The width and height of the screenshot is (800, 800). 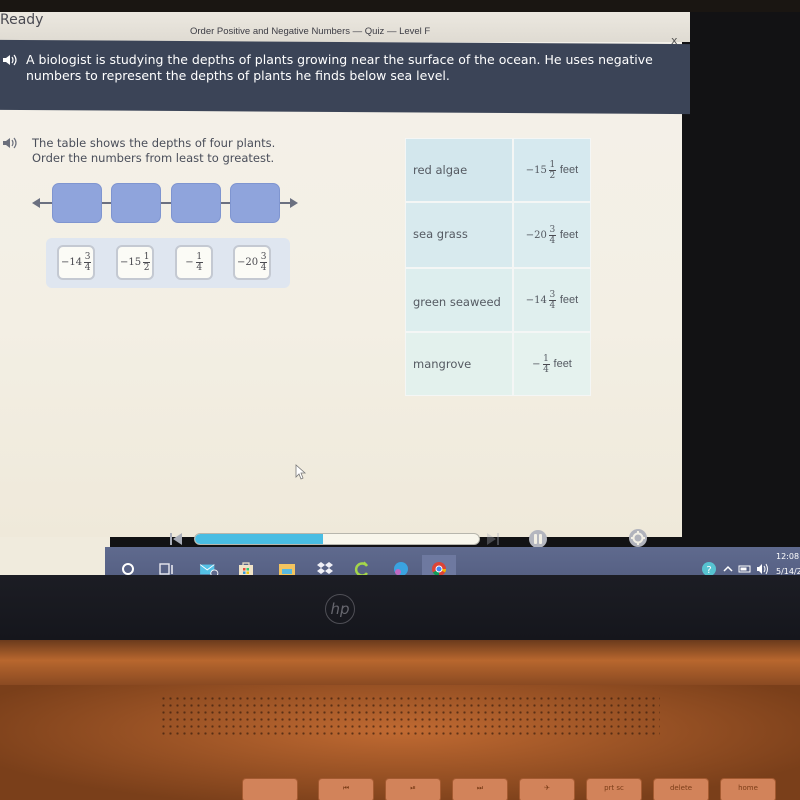 I want to click on fraction: − 14, so click(x=194, y=262).